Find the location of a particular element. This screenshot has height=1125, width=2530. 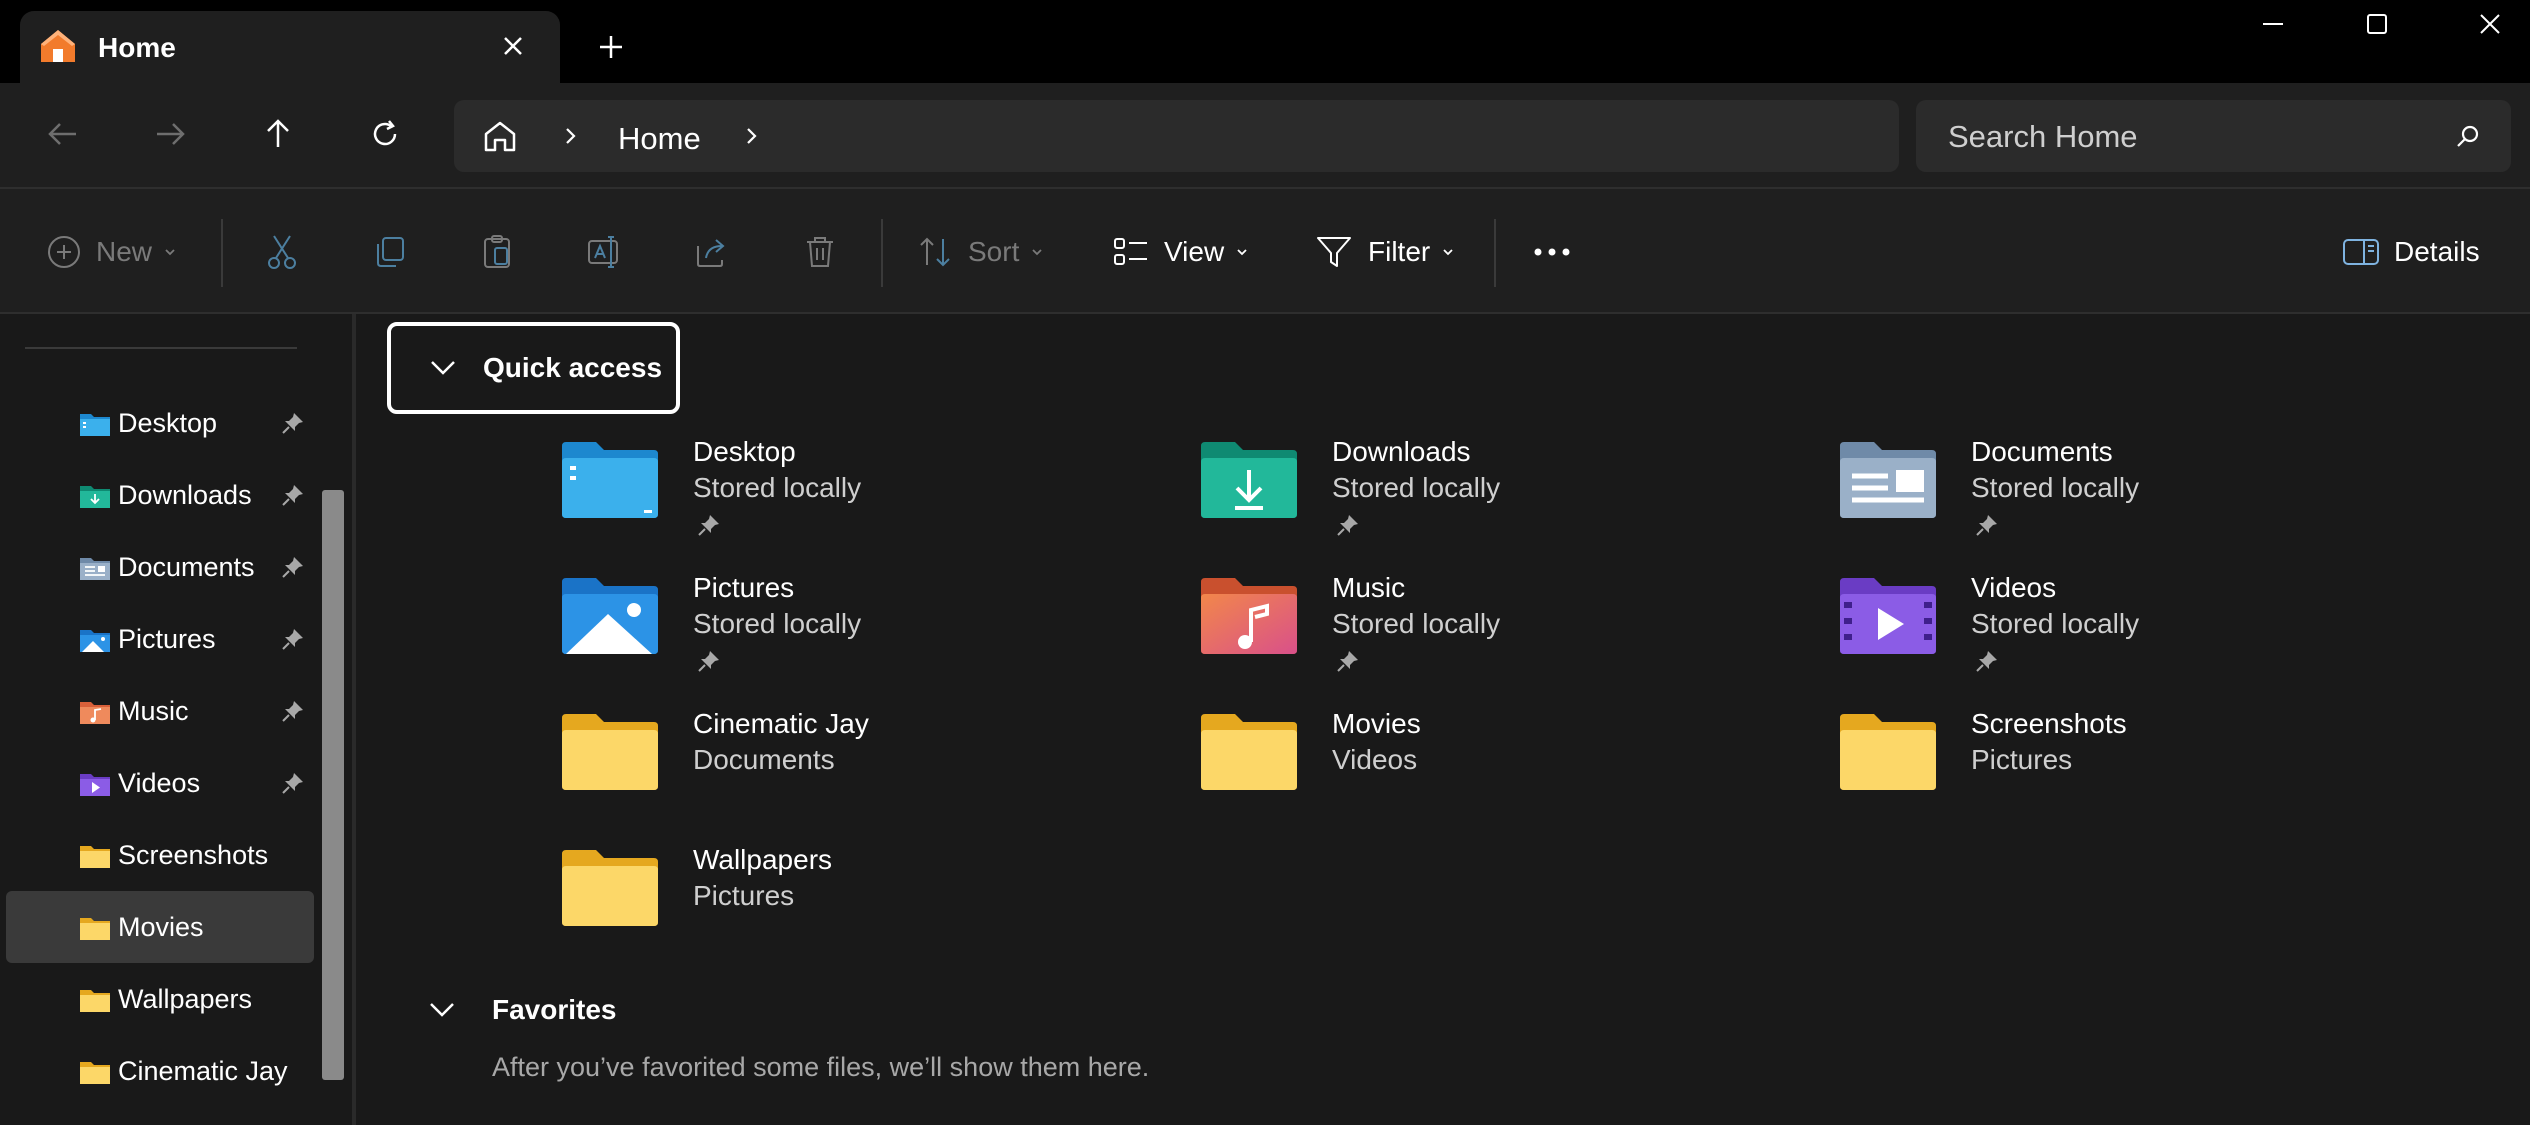

details-label: Details is located at coordinates (2437, 251).